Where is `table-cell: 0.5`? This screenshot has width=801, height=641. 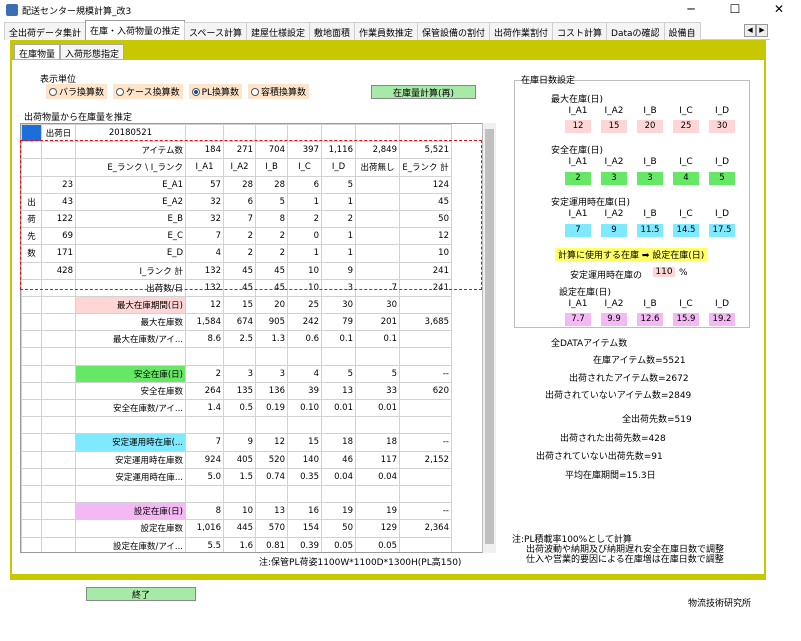 table-cell: 0.5 is located at coordinates (239, 408).